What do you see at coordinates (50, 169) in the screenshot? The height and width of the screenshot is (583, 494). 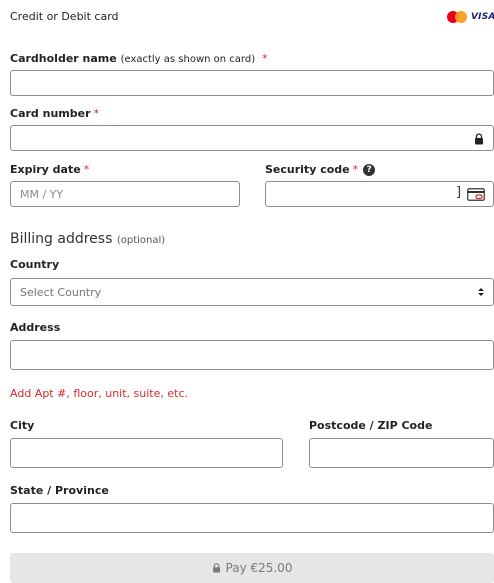 I see `expiry-date-label: Expiry date *` at bounding box center [50, 169].